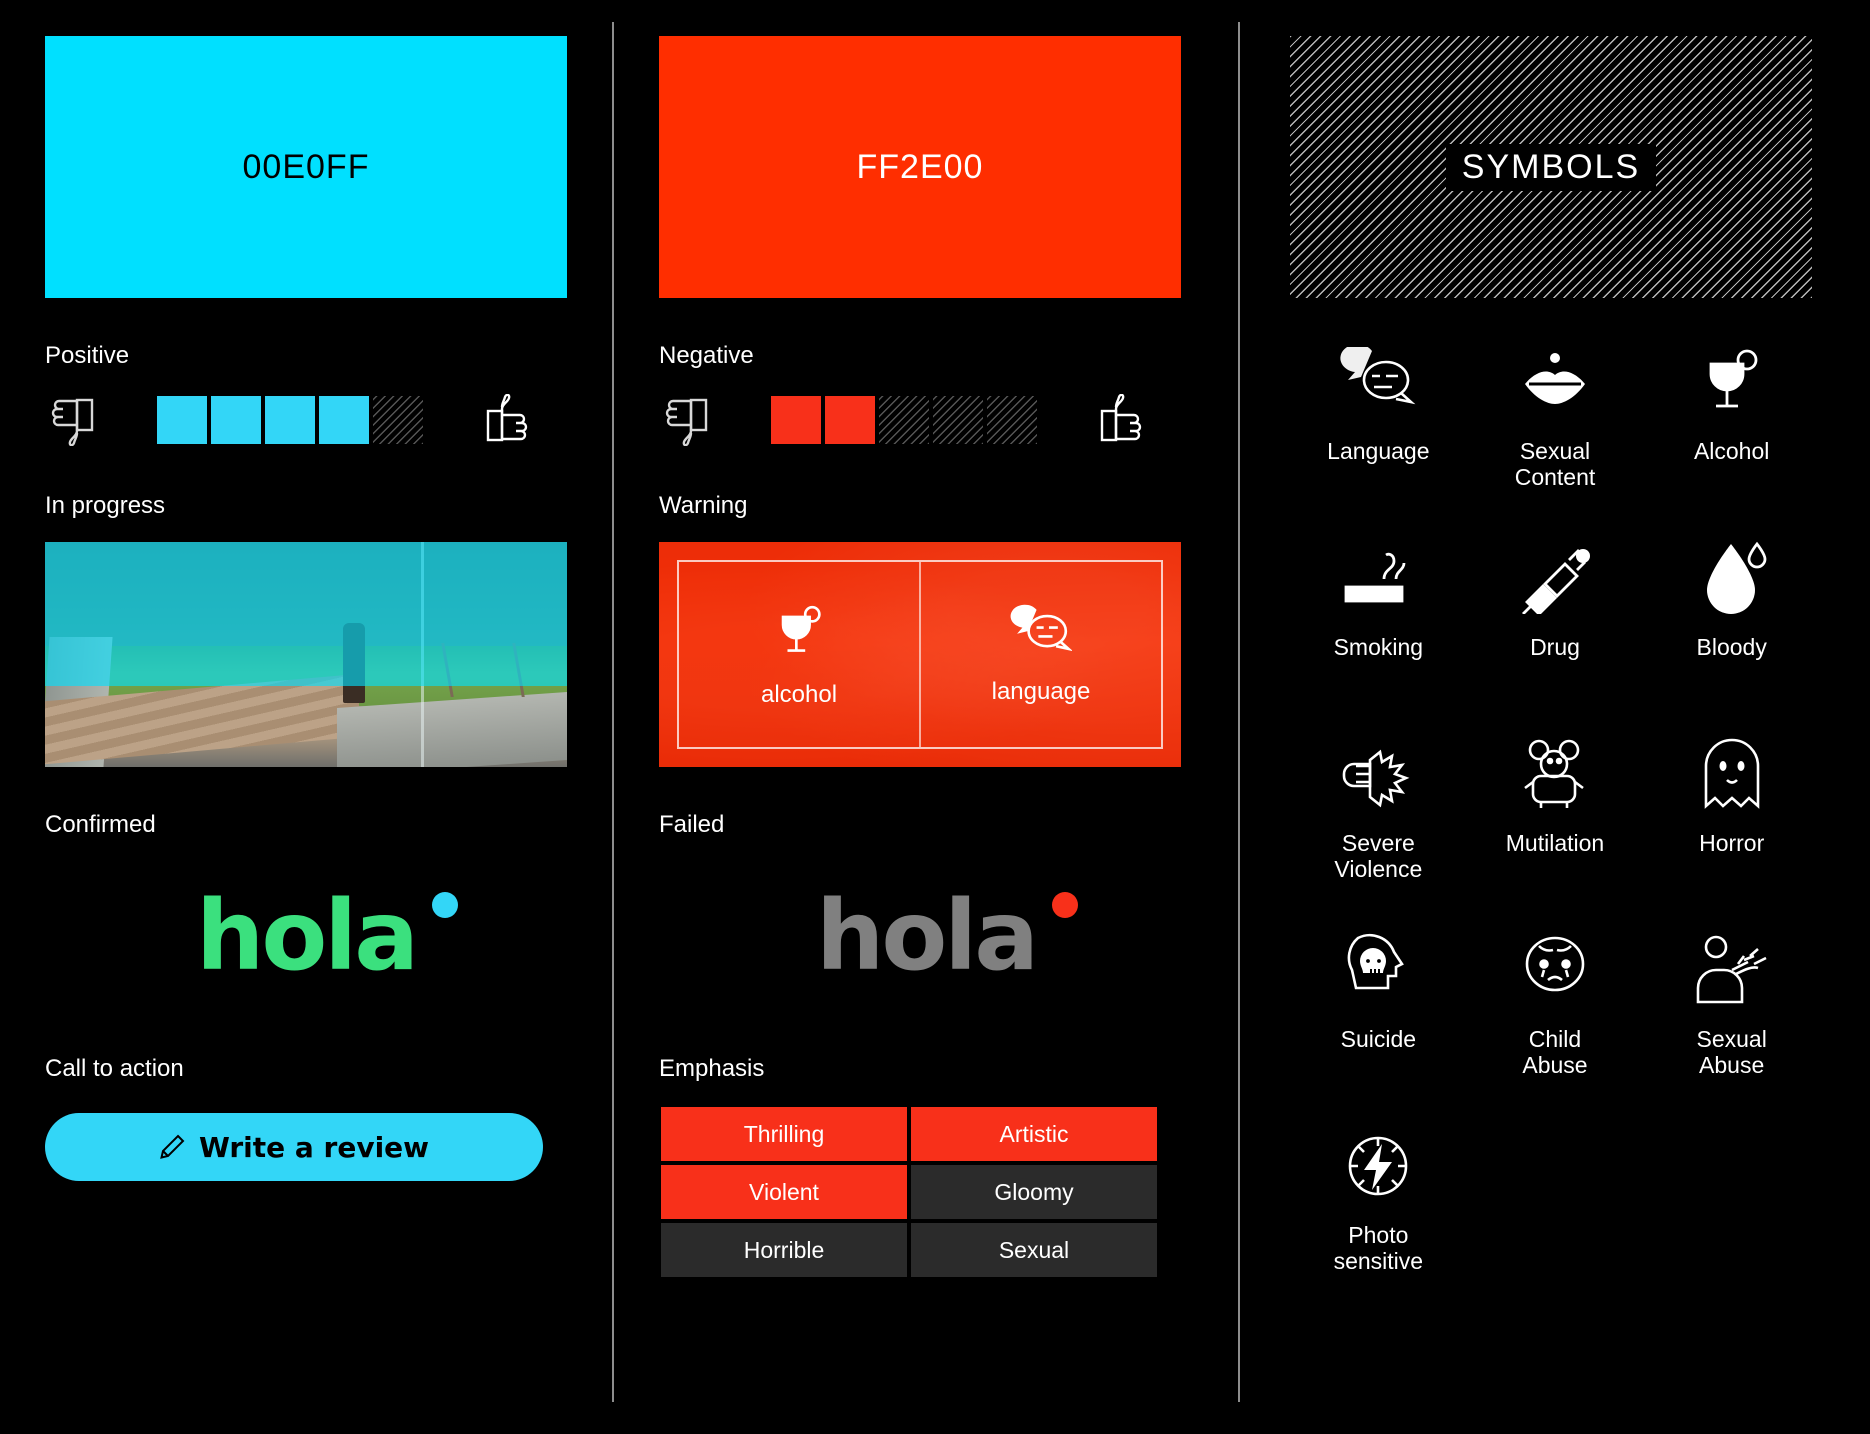 The height and width of the screenshot is (1434, 1870). Describe the element at coordinates (105, 505) in the screenshot. I see `in-progress-section-label: In progress` at that location.